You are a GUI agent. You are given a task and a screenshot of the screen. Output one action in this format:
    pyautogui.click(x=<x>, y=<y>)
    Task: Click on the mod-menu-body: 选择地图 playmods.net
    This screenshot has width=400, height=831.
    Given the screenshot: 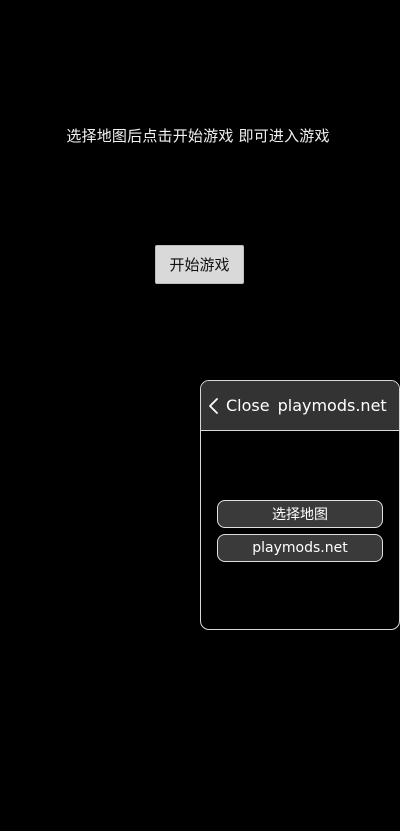 What is the action you would take?
    pyautogui.click(x=300, y=530)
    